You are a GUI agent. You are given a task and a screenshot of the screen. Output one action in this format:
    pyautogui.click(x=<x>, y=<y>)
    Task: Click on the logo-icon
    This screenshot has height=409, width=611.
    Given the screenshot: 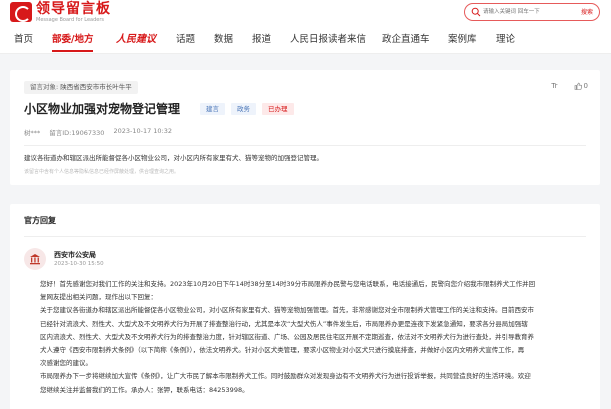 What is the action you would take?
    pyautogui.click(x=21, y=12)
    